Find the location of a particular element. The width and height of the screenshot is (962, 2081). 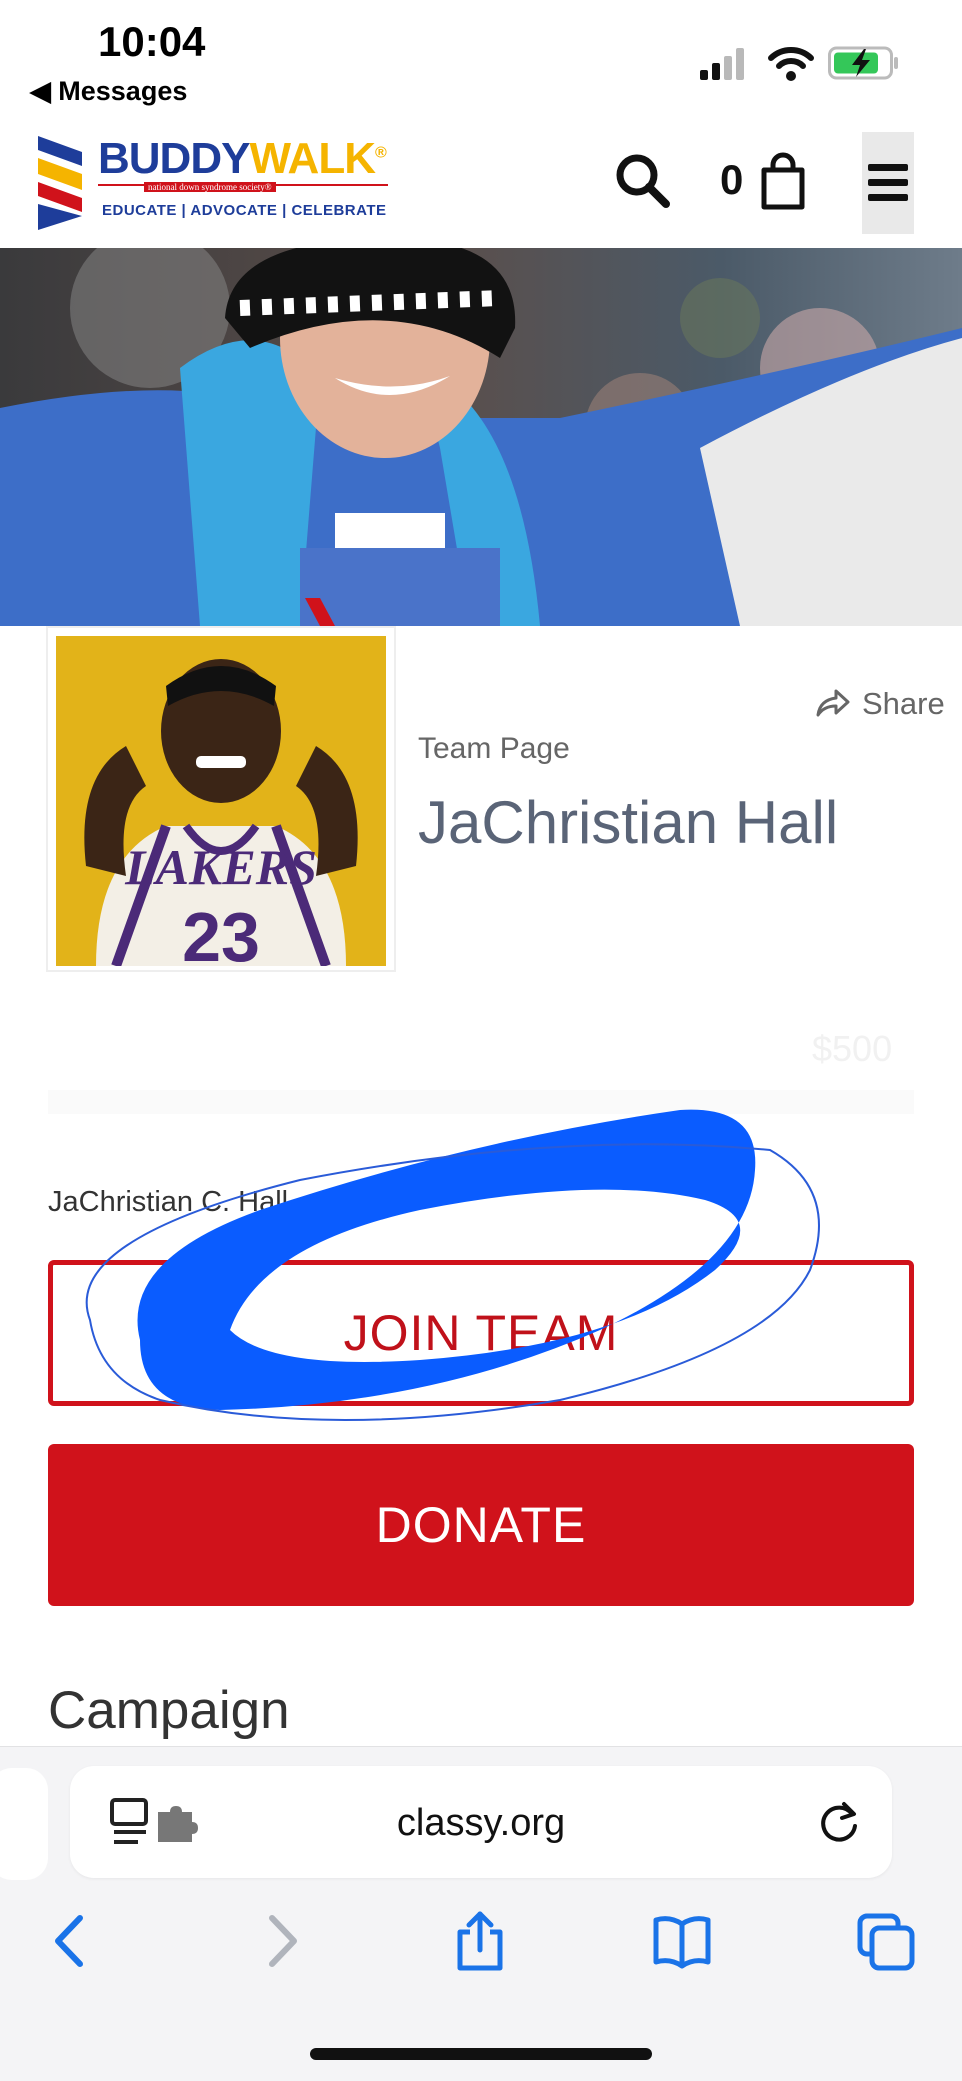

shopping-bag-icon is located at coordinates (783, 181).